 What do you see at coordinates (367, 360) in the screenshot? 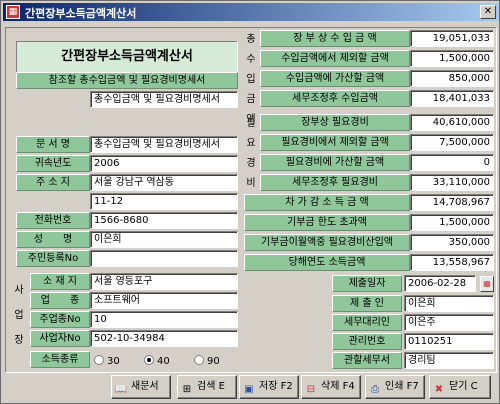
I see `tax-office-label: 관할세무서` at bounding box center [367, 360].